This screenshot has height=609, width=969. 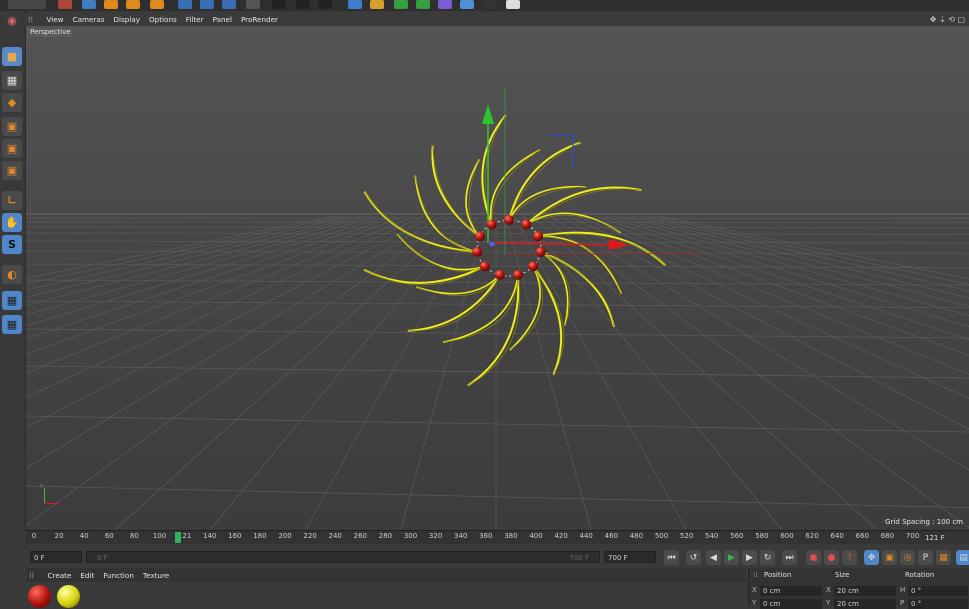 I want to click on tweak-mode-icon: ✋, so click(x=12, y=222).